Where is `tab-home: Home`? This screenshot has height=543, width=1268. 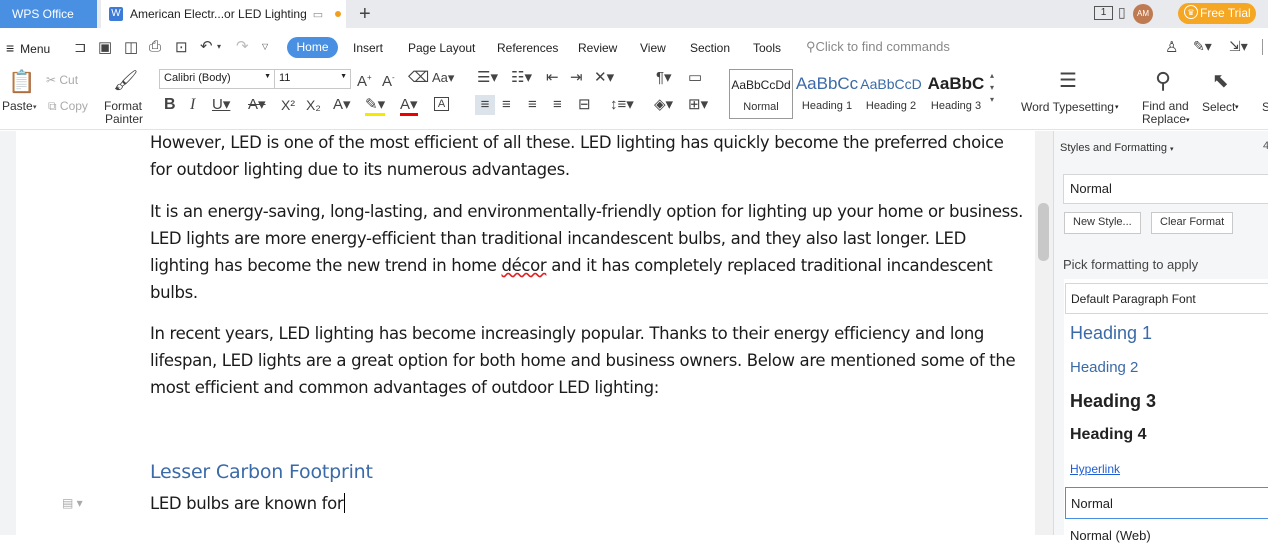 tab-home: Home is located at coordinates (312, 47).